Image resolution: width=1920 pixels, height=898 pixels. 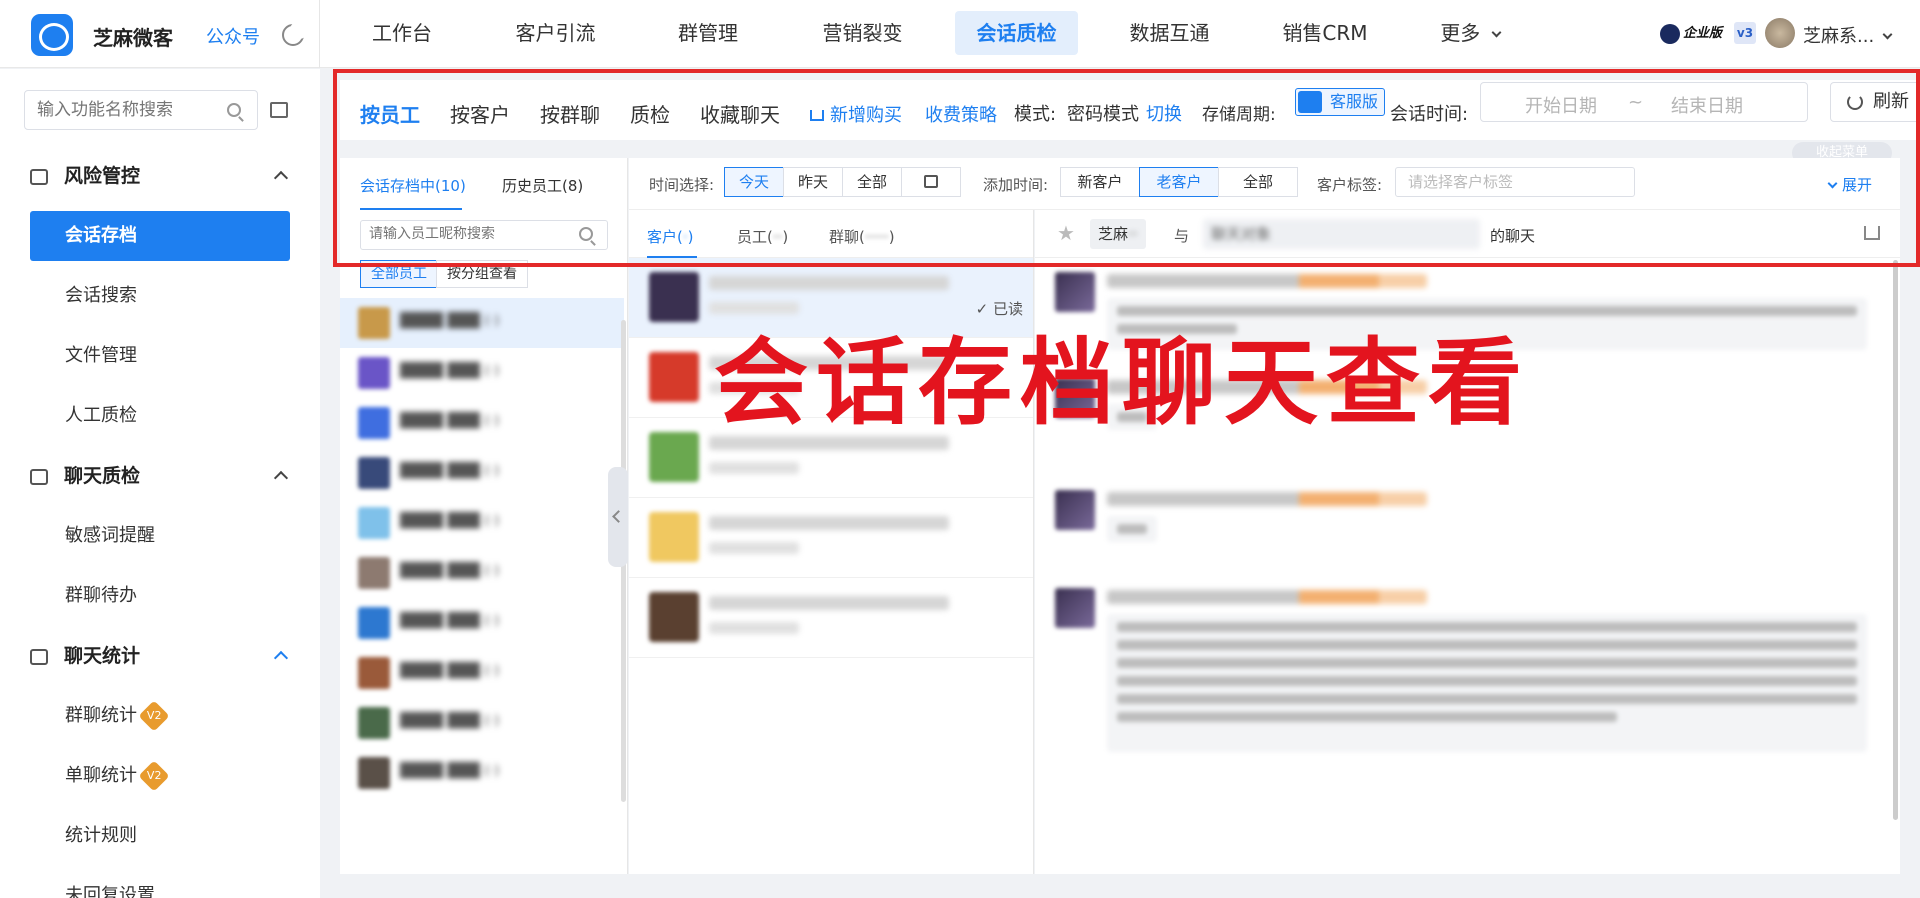 What do you see at coordinates (399, 274) in the screenshot?
I see `all-employees-toggle: 全部员工` at bounding box center [399, 274].